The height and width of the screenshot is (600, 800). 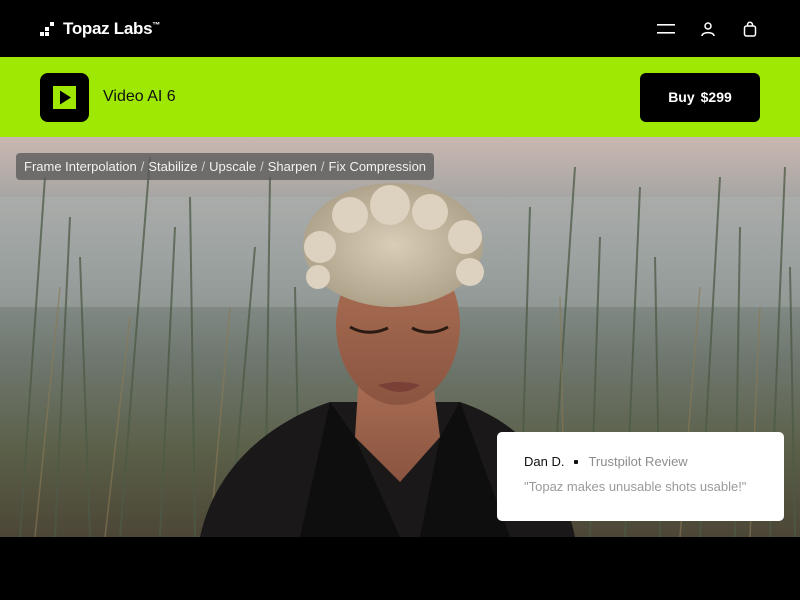 What do you see at coordinates (576, 461) in the screenshot?
I see `bullet-separator` at bounding box center [576, 461].